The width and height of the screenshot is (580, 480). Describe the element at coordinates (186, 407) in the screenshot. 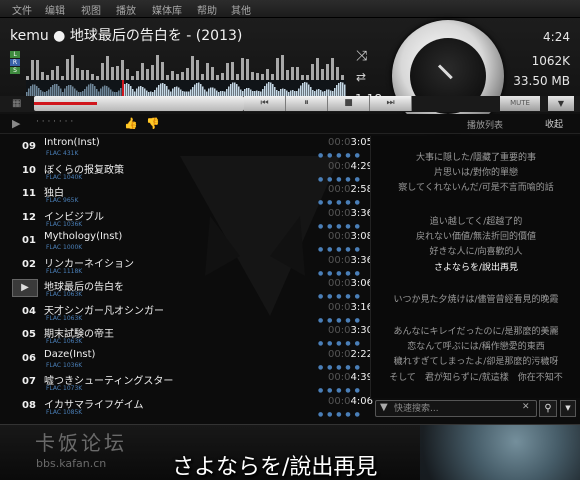

I see `track-row: 08 イカサマライフゲイム FLAC 1085K ● ● ● ● ● 00:04:06` at that location.